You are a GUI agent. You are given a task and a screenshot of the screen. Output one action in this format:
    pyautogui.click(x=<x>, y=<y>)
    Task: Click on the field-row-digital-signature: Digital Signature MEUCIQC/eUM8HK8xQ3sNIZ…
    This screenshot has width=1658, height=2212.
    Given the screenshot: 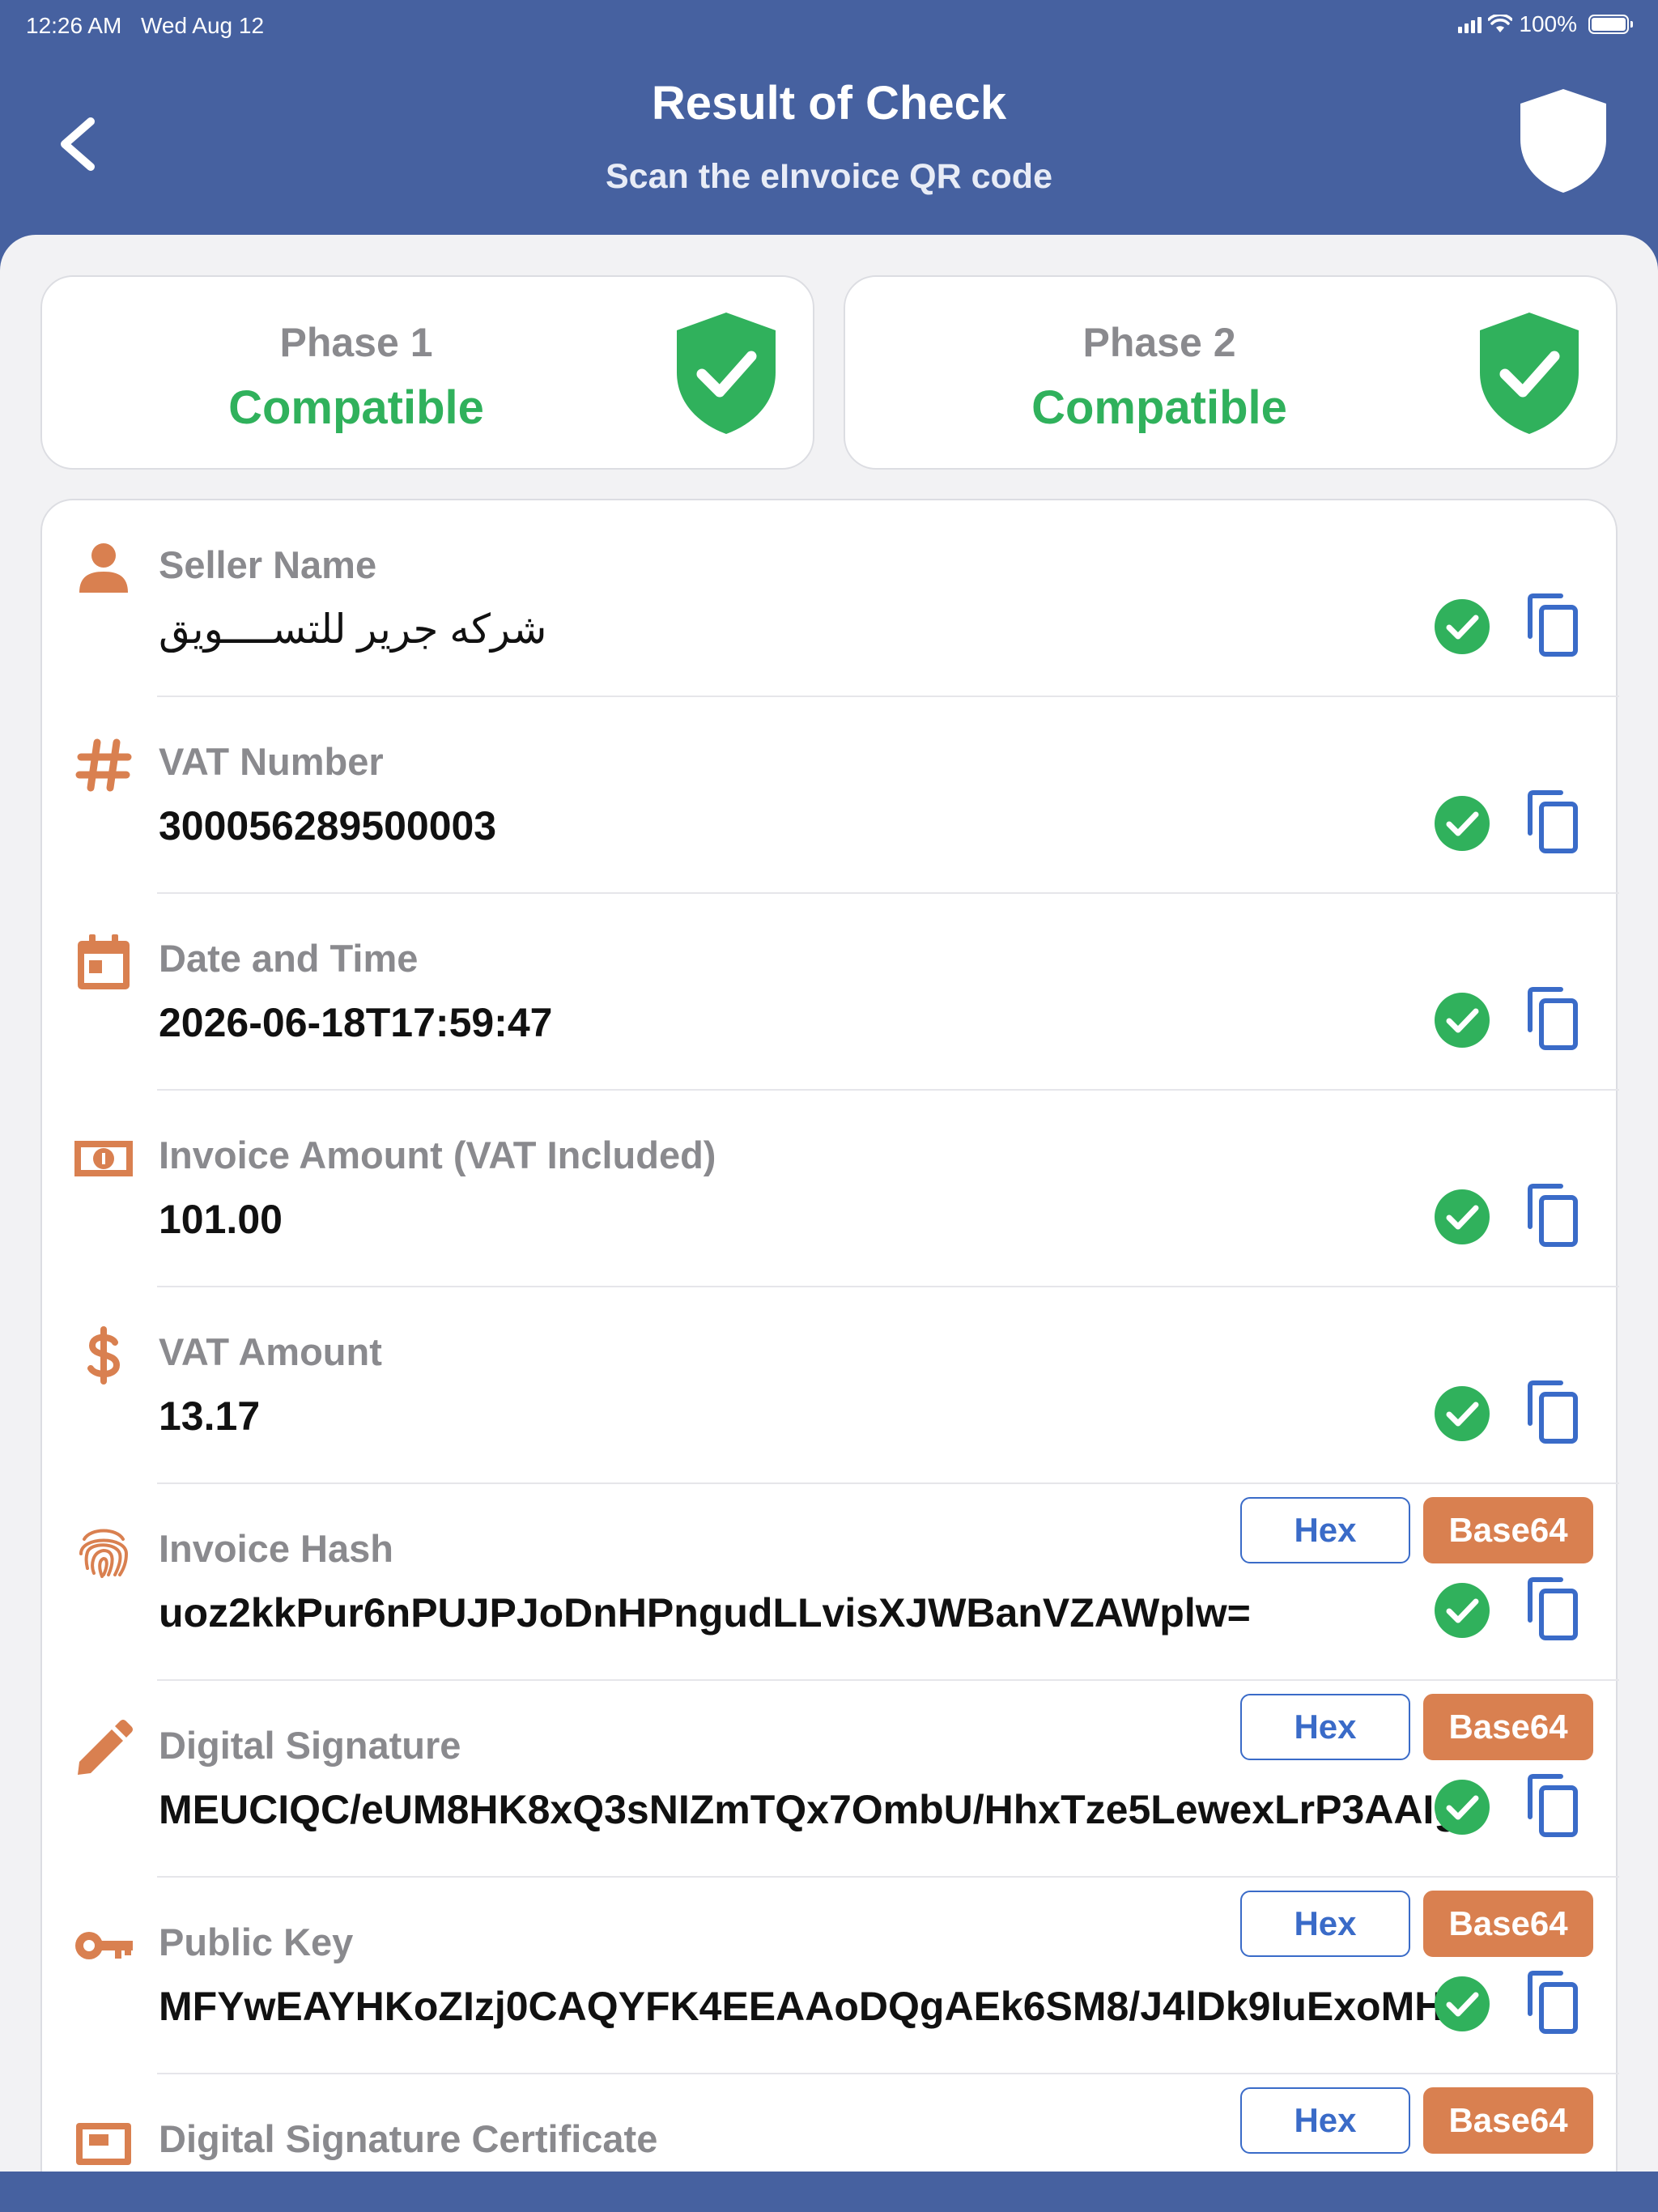 What is the action you would take?
    pyautogui.click(x=830, y=1779)
    